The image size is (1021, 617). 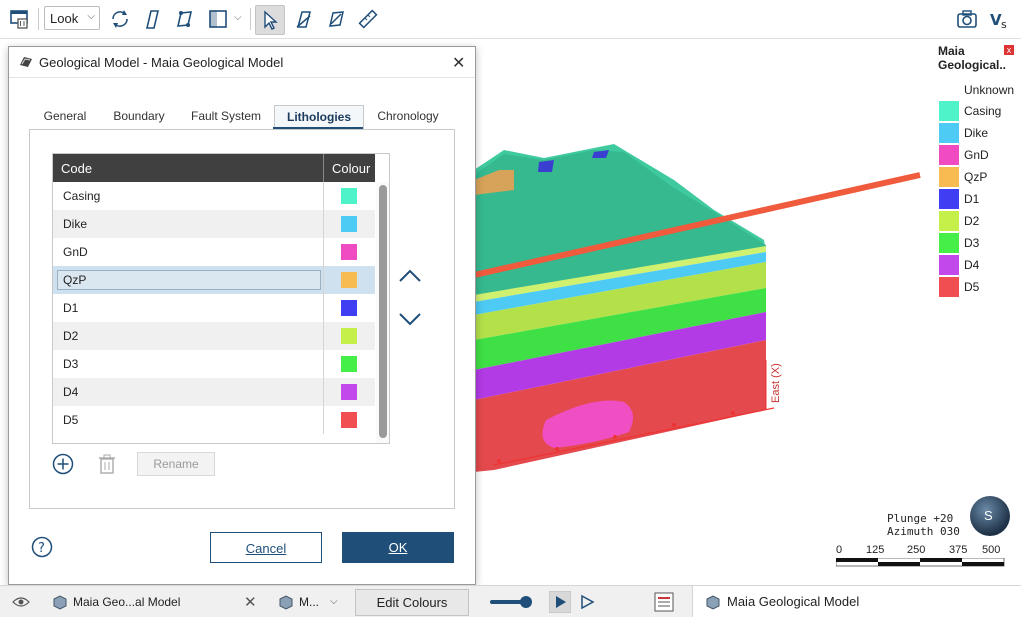 I want to click on table-row: D4, so click(x=214, y=392).